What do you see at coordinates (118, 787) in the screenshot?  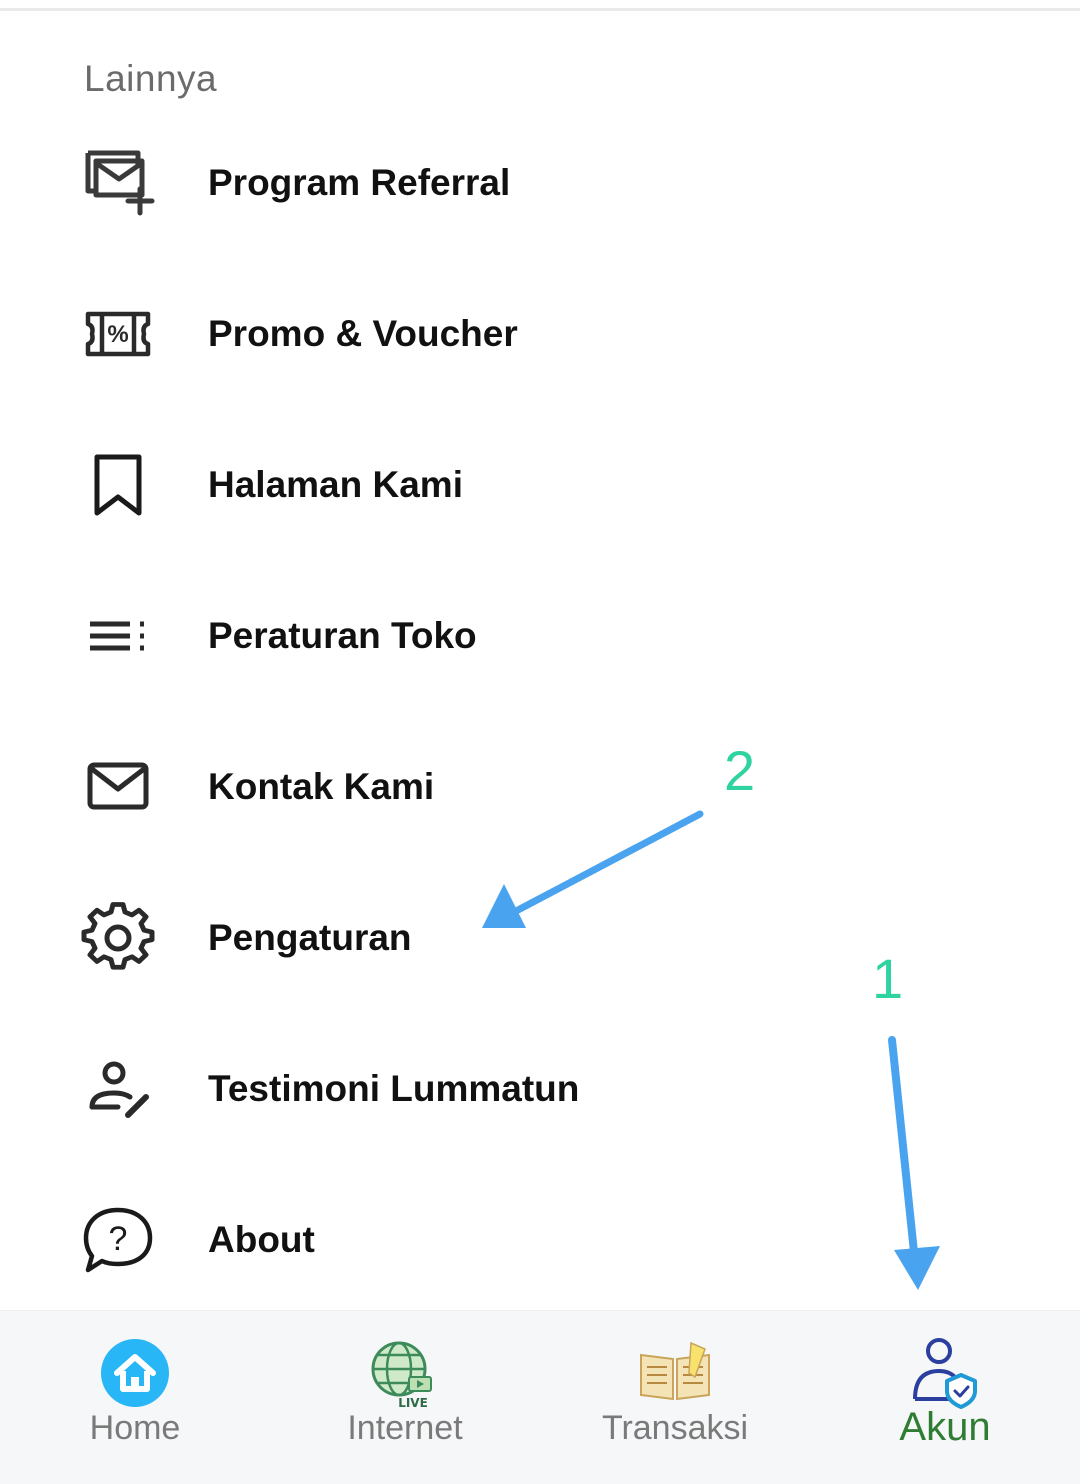 I see `mail-icon` at bounding box center [118, 787].